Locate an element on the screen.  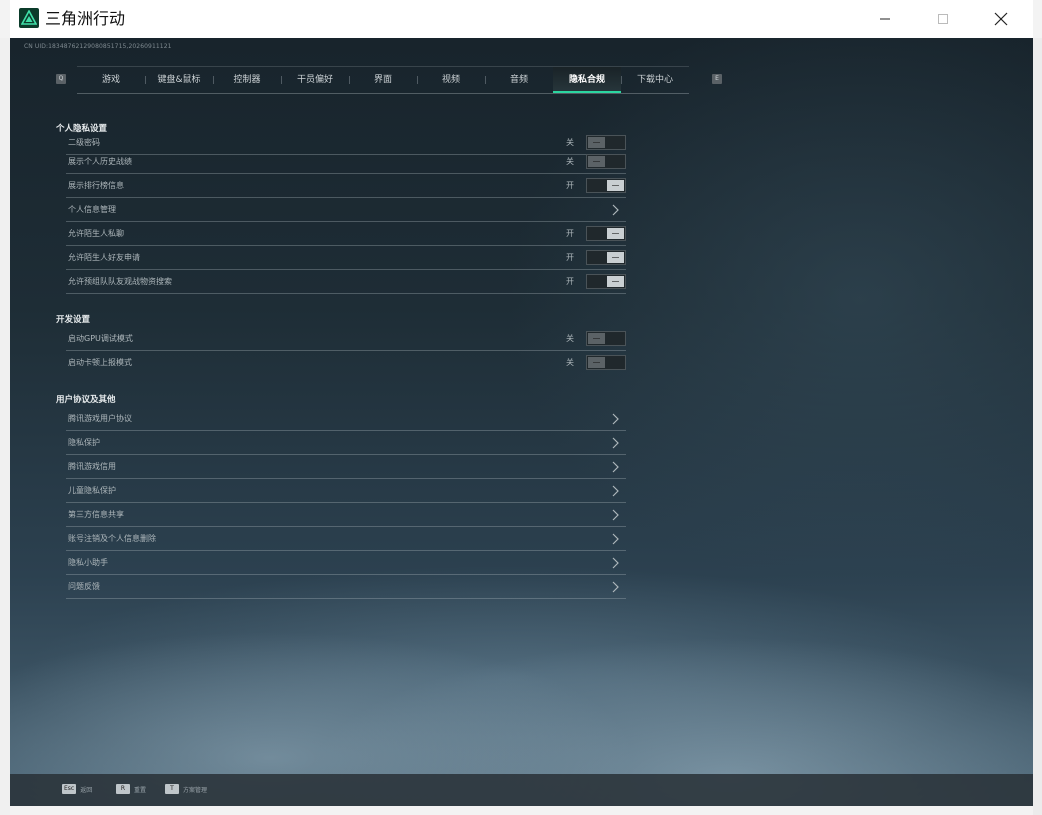
tab-prev-key: Q is located at coordinates (61, 79).